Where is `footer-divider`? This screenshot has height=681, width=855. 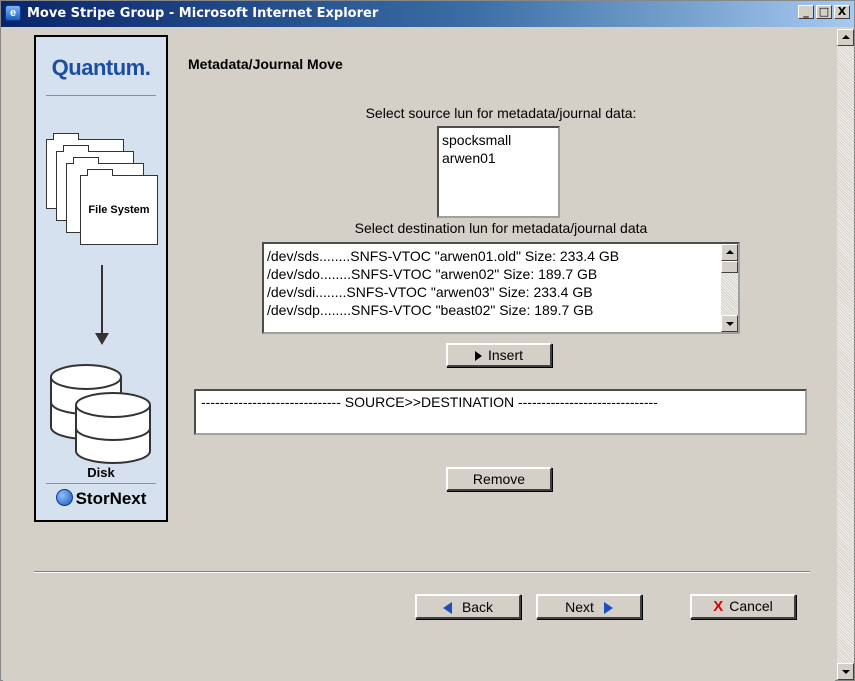
footer-divider is located at coordinates (422, 572).